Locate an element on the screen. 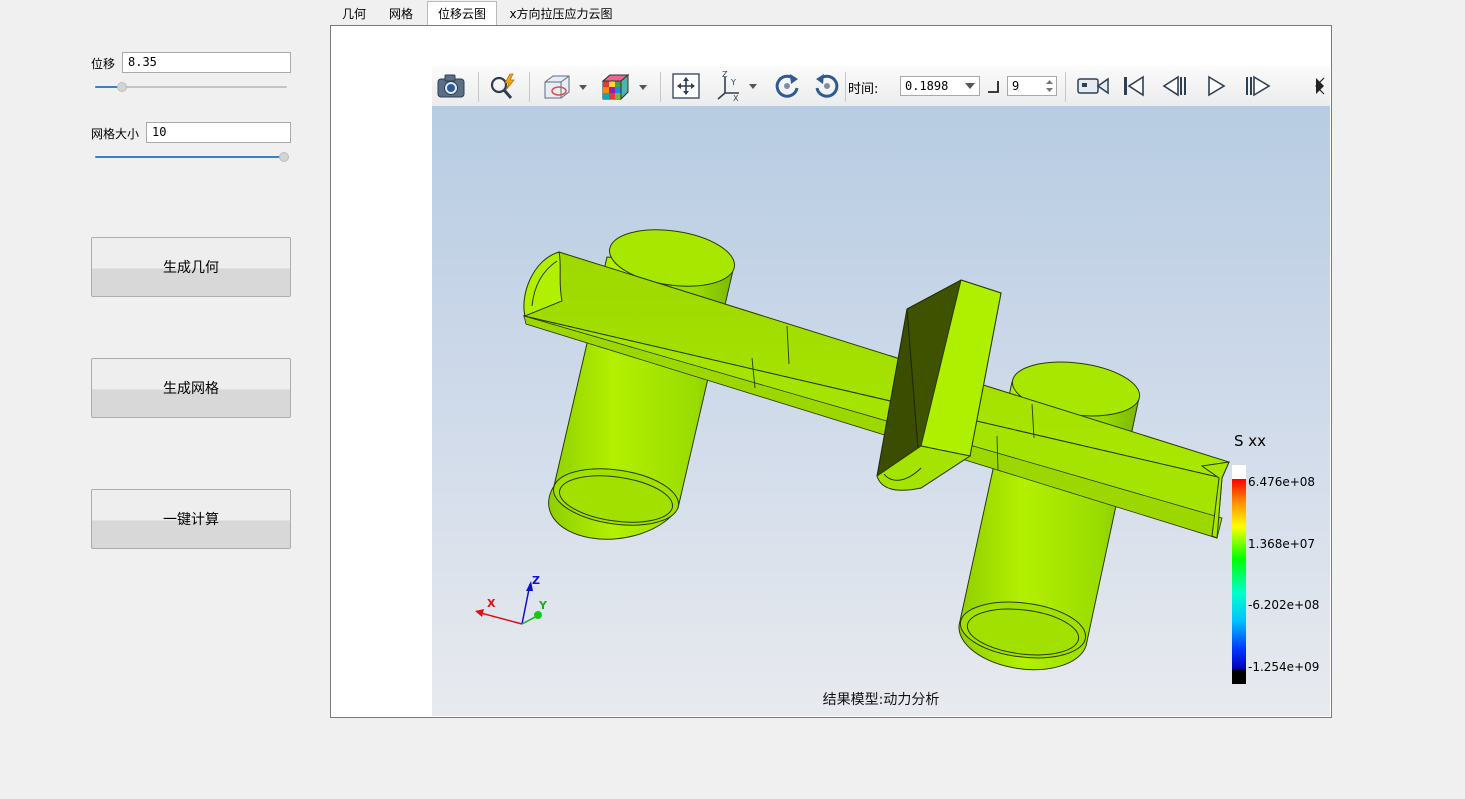 The height and width of the screenshot is (799, 1465). tab-displacement-contour: 位移云图 is located at coordinates (462, 14).